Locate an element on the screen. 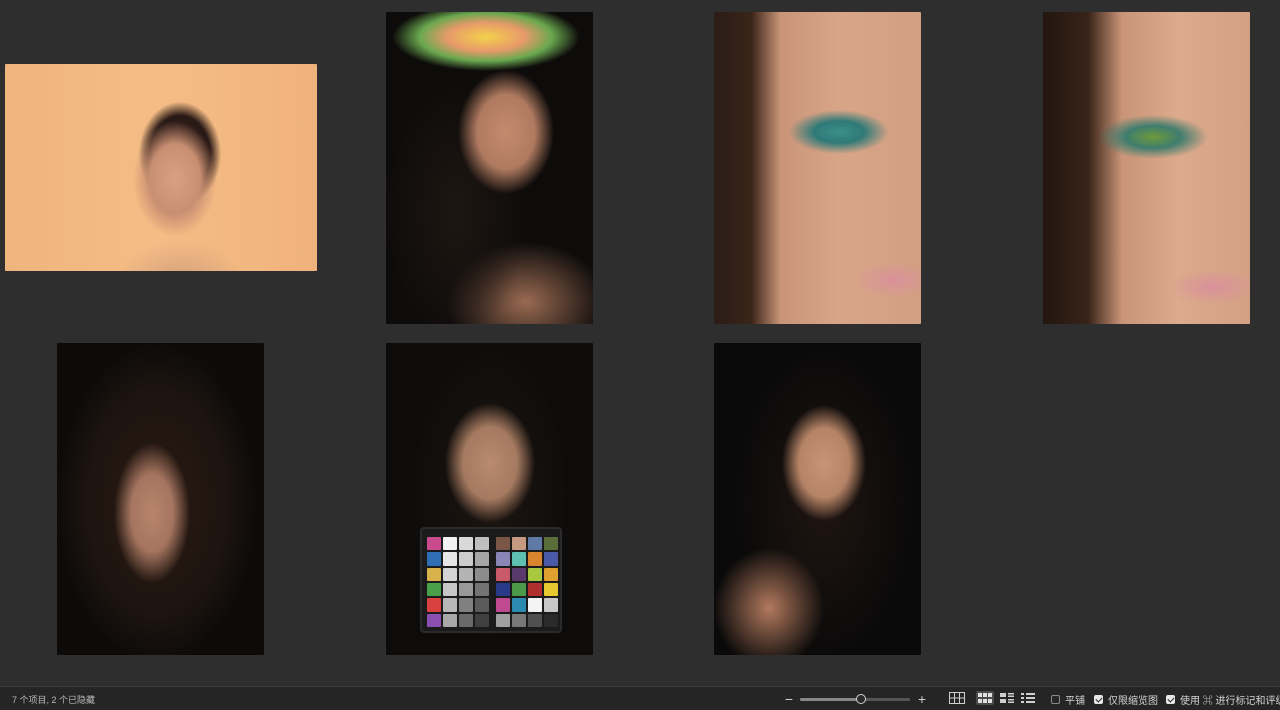 Image resolution: width=1280 pixels, height=710 pixels. list-view-icon is located at coordinates (1007, 698).